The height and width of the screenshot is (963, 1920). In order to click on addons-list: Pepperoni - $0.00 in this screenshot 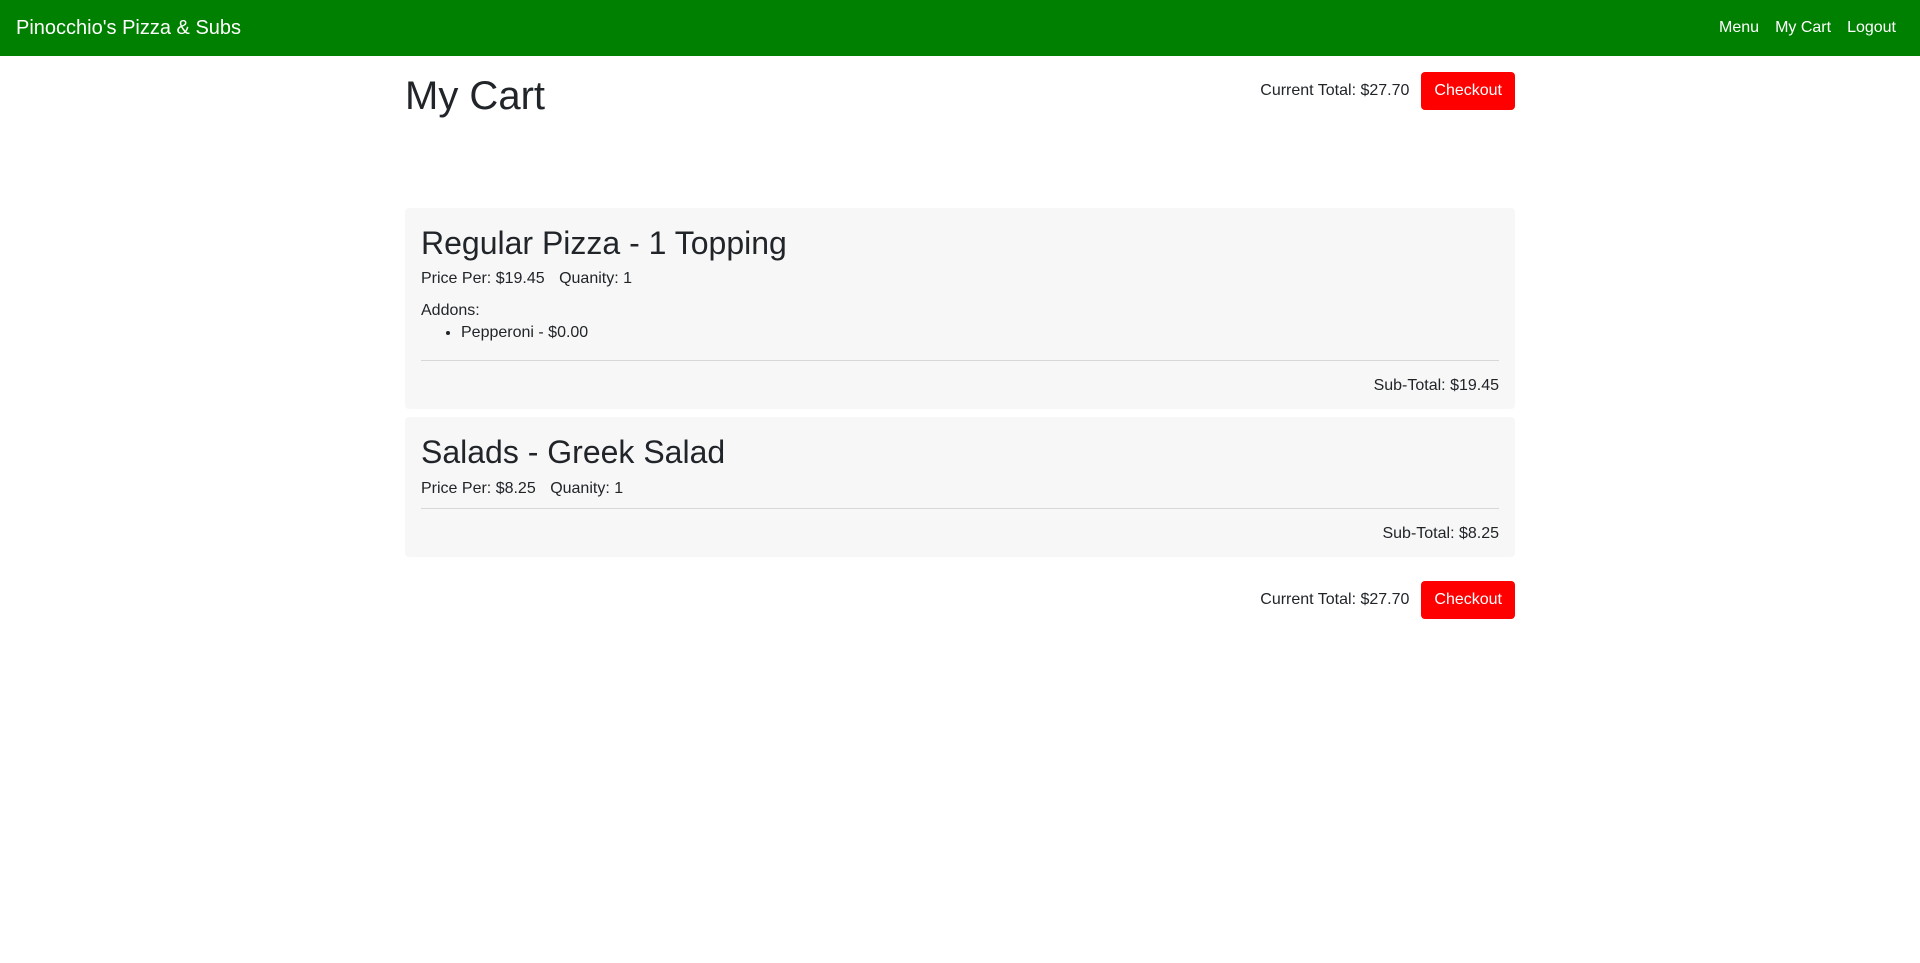, I will do `click(960, 333)`.